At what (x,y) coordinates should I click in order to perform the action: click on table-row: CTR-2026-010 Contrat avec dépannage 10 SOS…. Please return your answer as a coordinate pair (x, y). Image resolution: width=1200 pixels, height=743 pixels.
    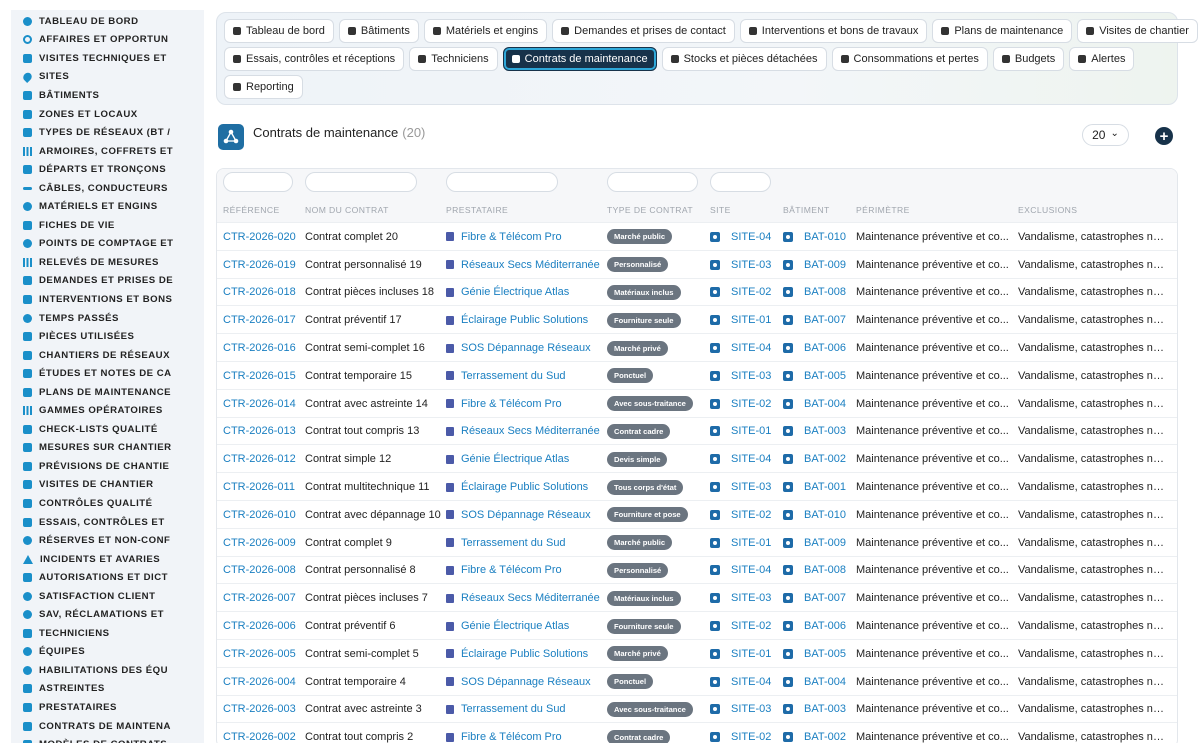
    Looking at the image, I should click on (697, 515).